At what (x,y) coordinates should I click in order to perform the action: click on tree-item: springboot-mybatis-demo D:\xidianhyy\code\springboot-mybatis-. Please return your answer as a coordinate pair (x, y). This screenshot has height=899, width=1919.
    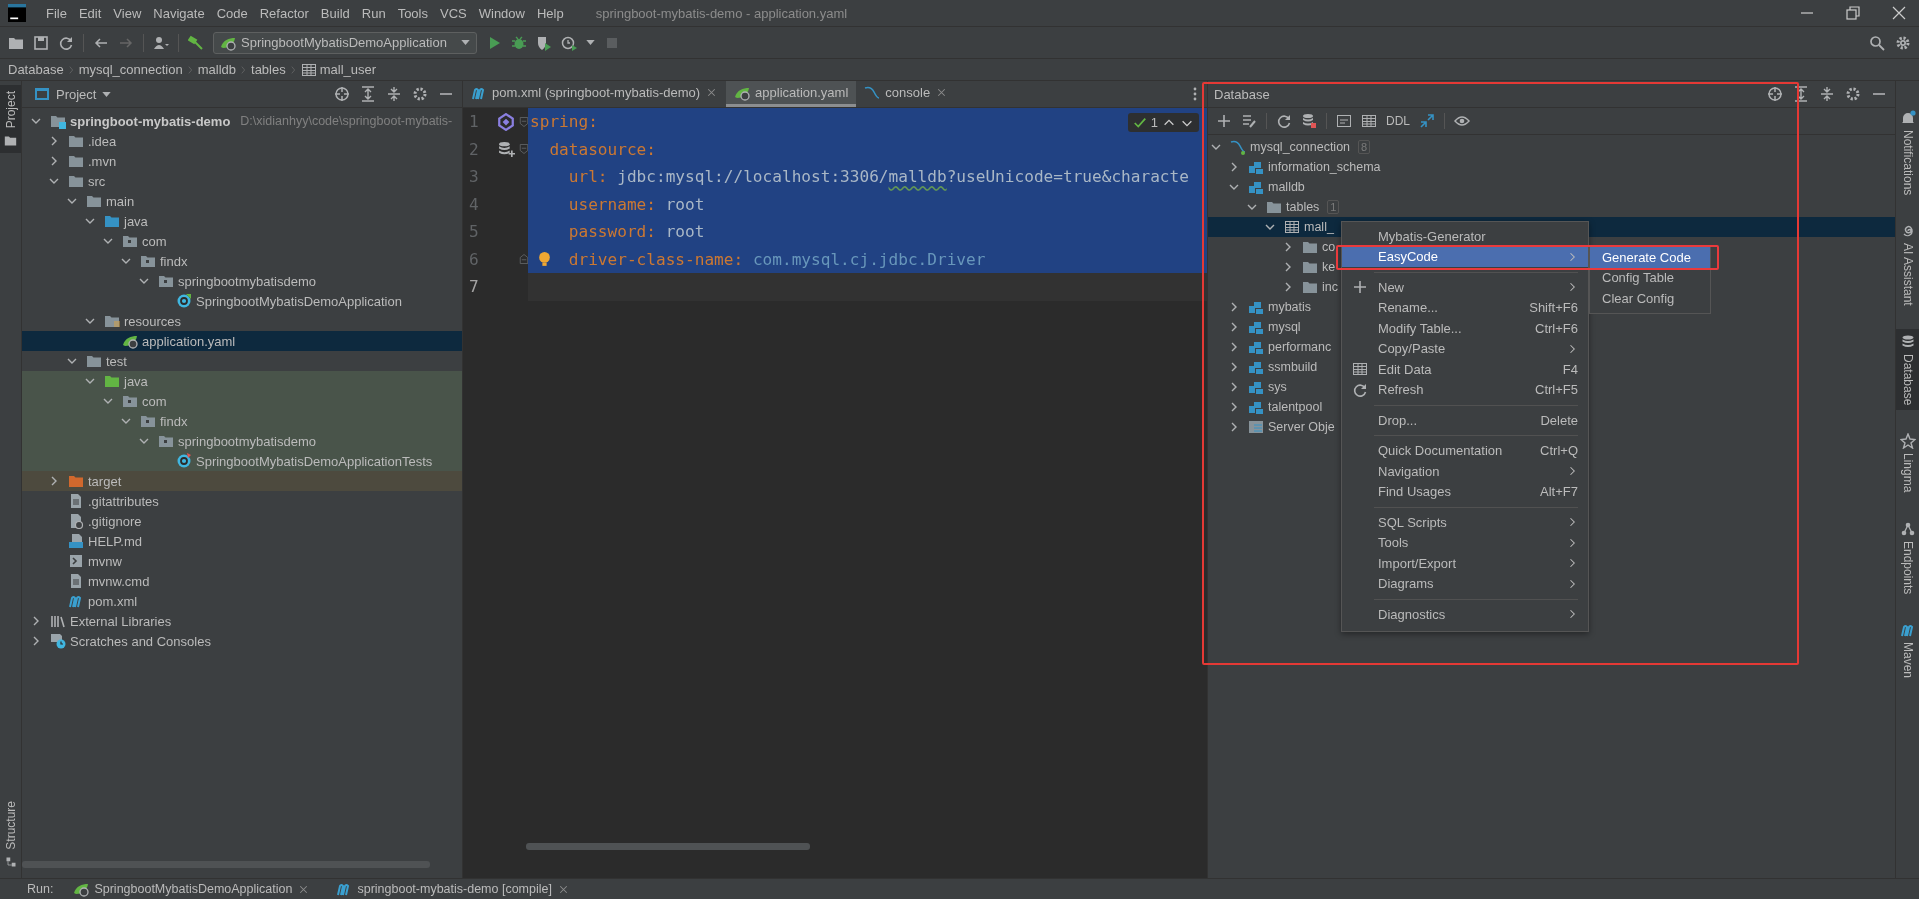
    Looking at the image, I should click on (240, 121).